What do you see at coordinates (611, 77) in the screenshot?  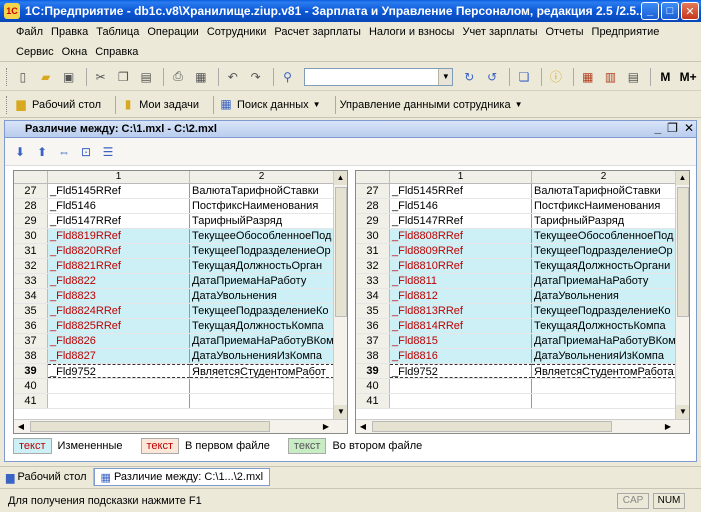 I see `calendar-icon: ▥` at bounding box center [611, 77].